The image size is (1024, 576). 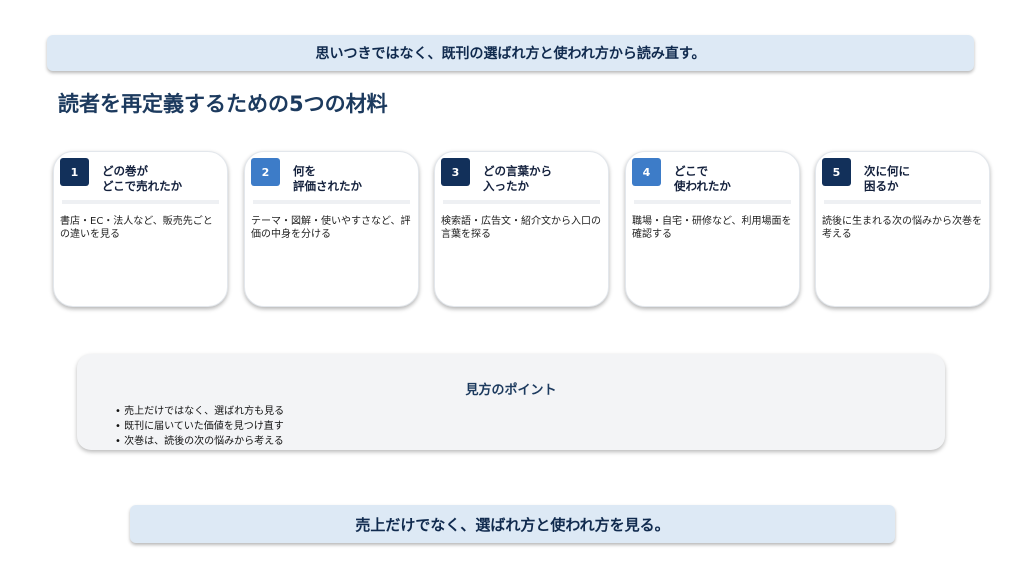 I want to click on points-title: 見方のポイント, so click(x=511, y=390).